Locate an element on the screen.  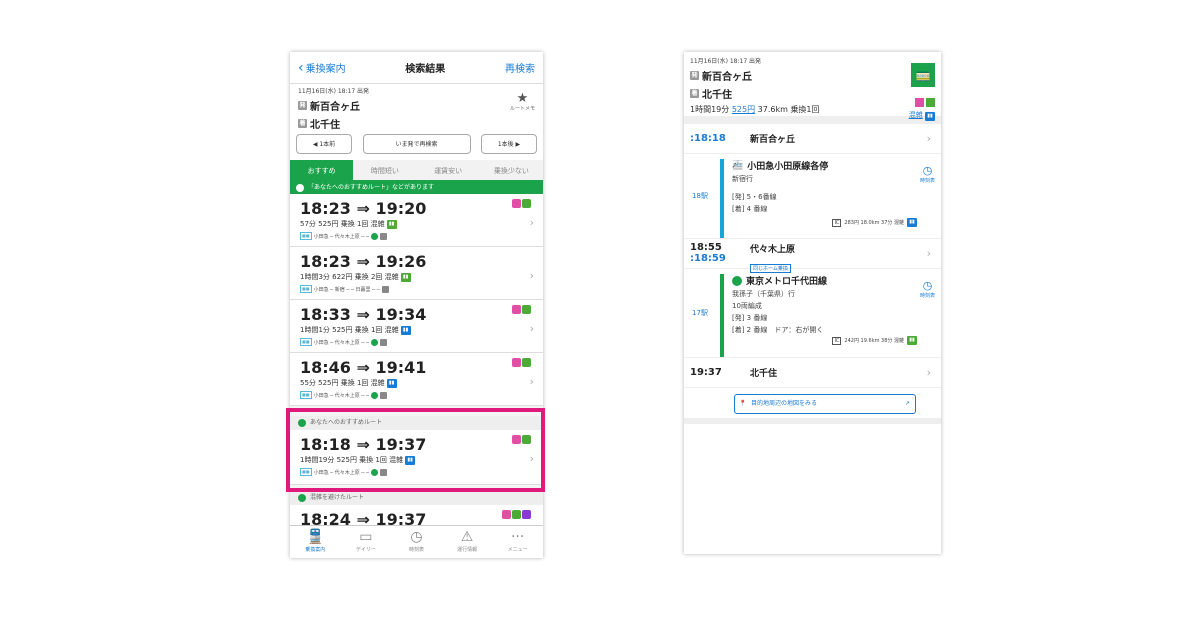
tab-daily: ▭ デイリー is located at coordinates (366, 542).